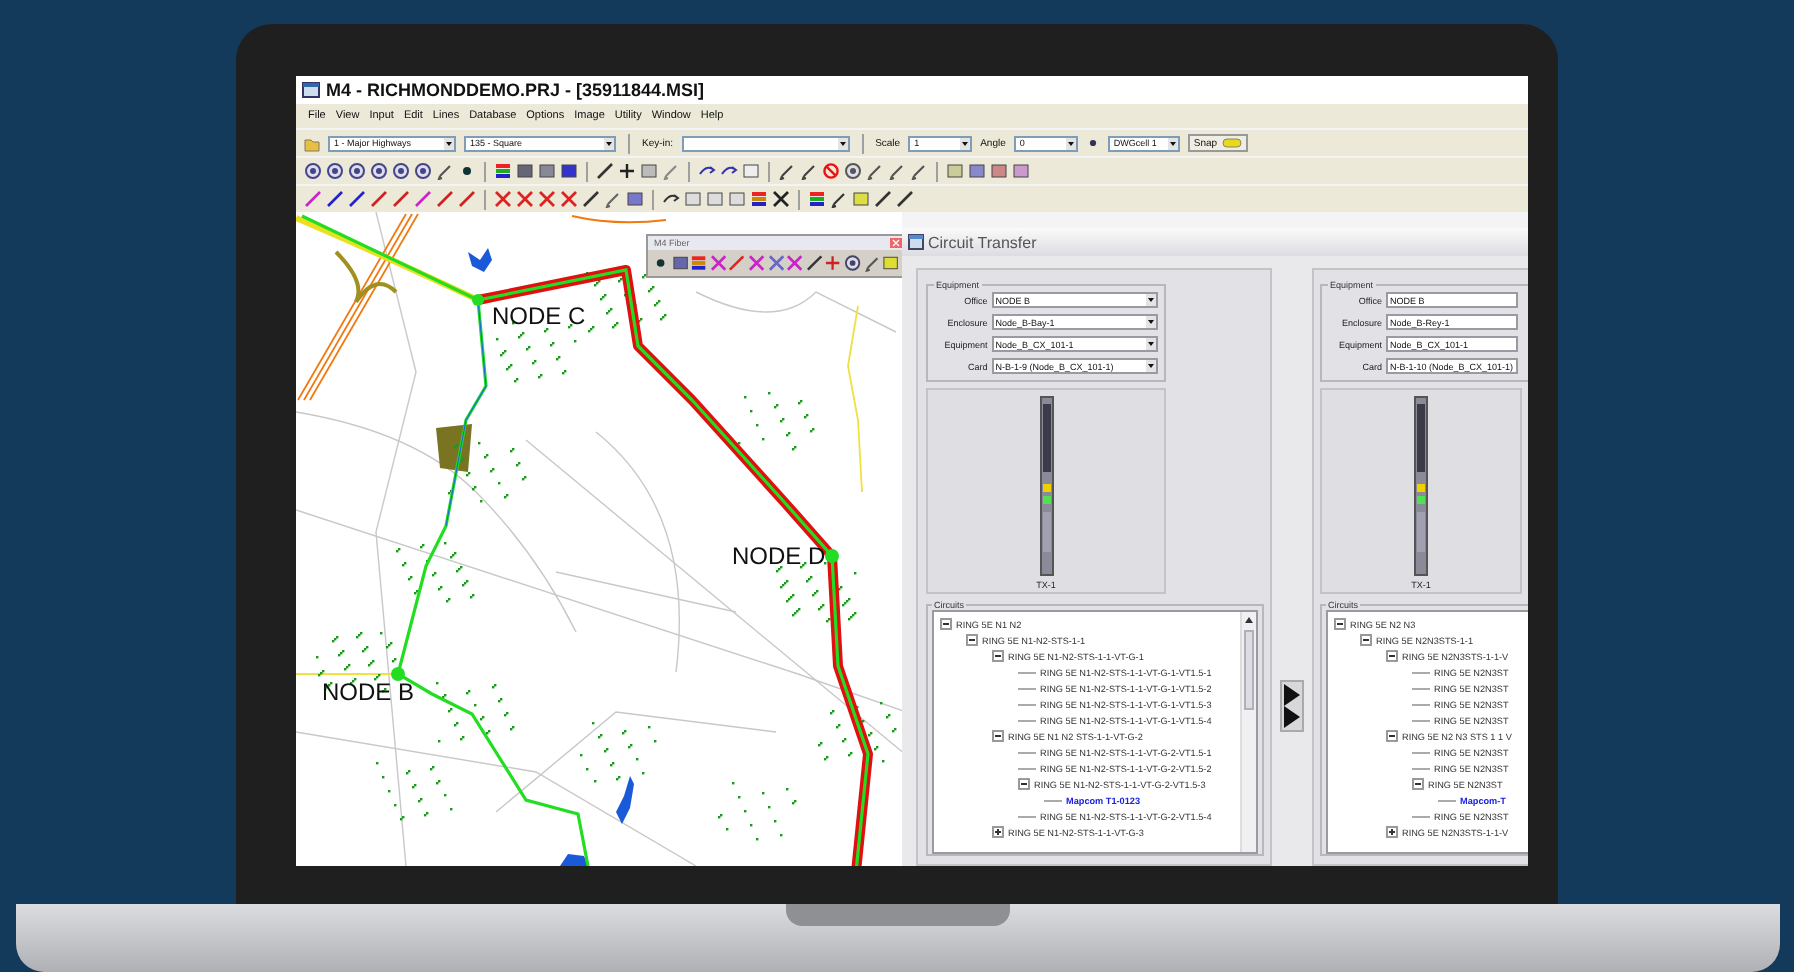 The height and width of the screenshot is (972, 1794). What do you see at coordinates (368, 692) in the screenshot?
I see `node-label: NODE B` at bounding box center [368, 692].